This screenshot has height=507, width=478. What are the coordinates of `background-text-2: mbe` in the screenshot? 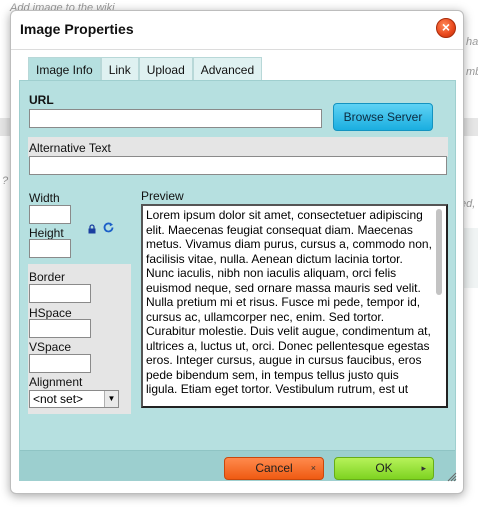 It's located at (472, 72).